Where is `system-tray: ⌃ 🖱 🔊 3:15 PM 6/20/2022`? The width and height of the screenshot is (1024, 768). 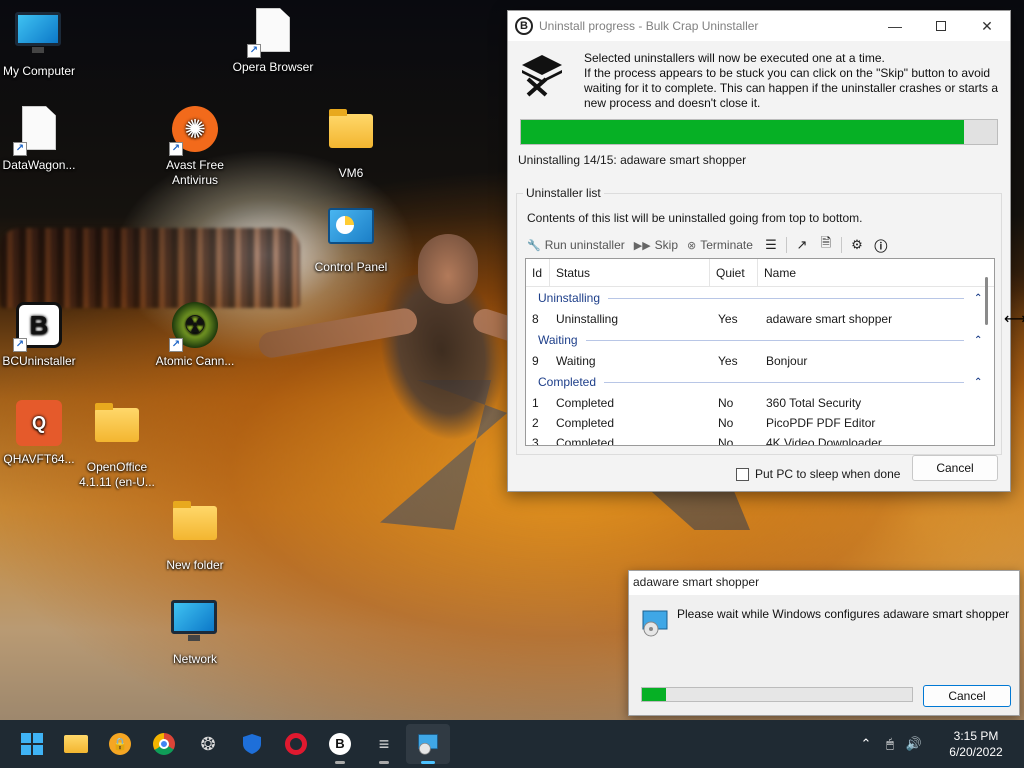
system-tray: ⌃ 🖱 🔊 3:15 PM 6/20/2022 is located at coordinates (939, 744).